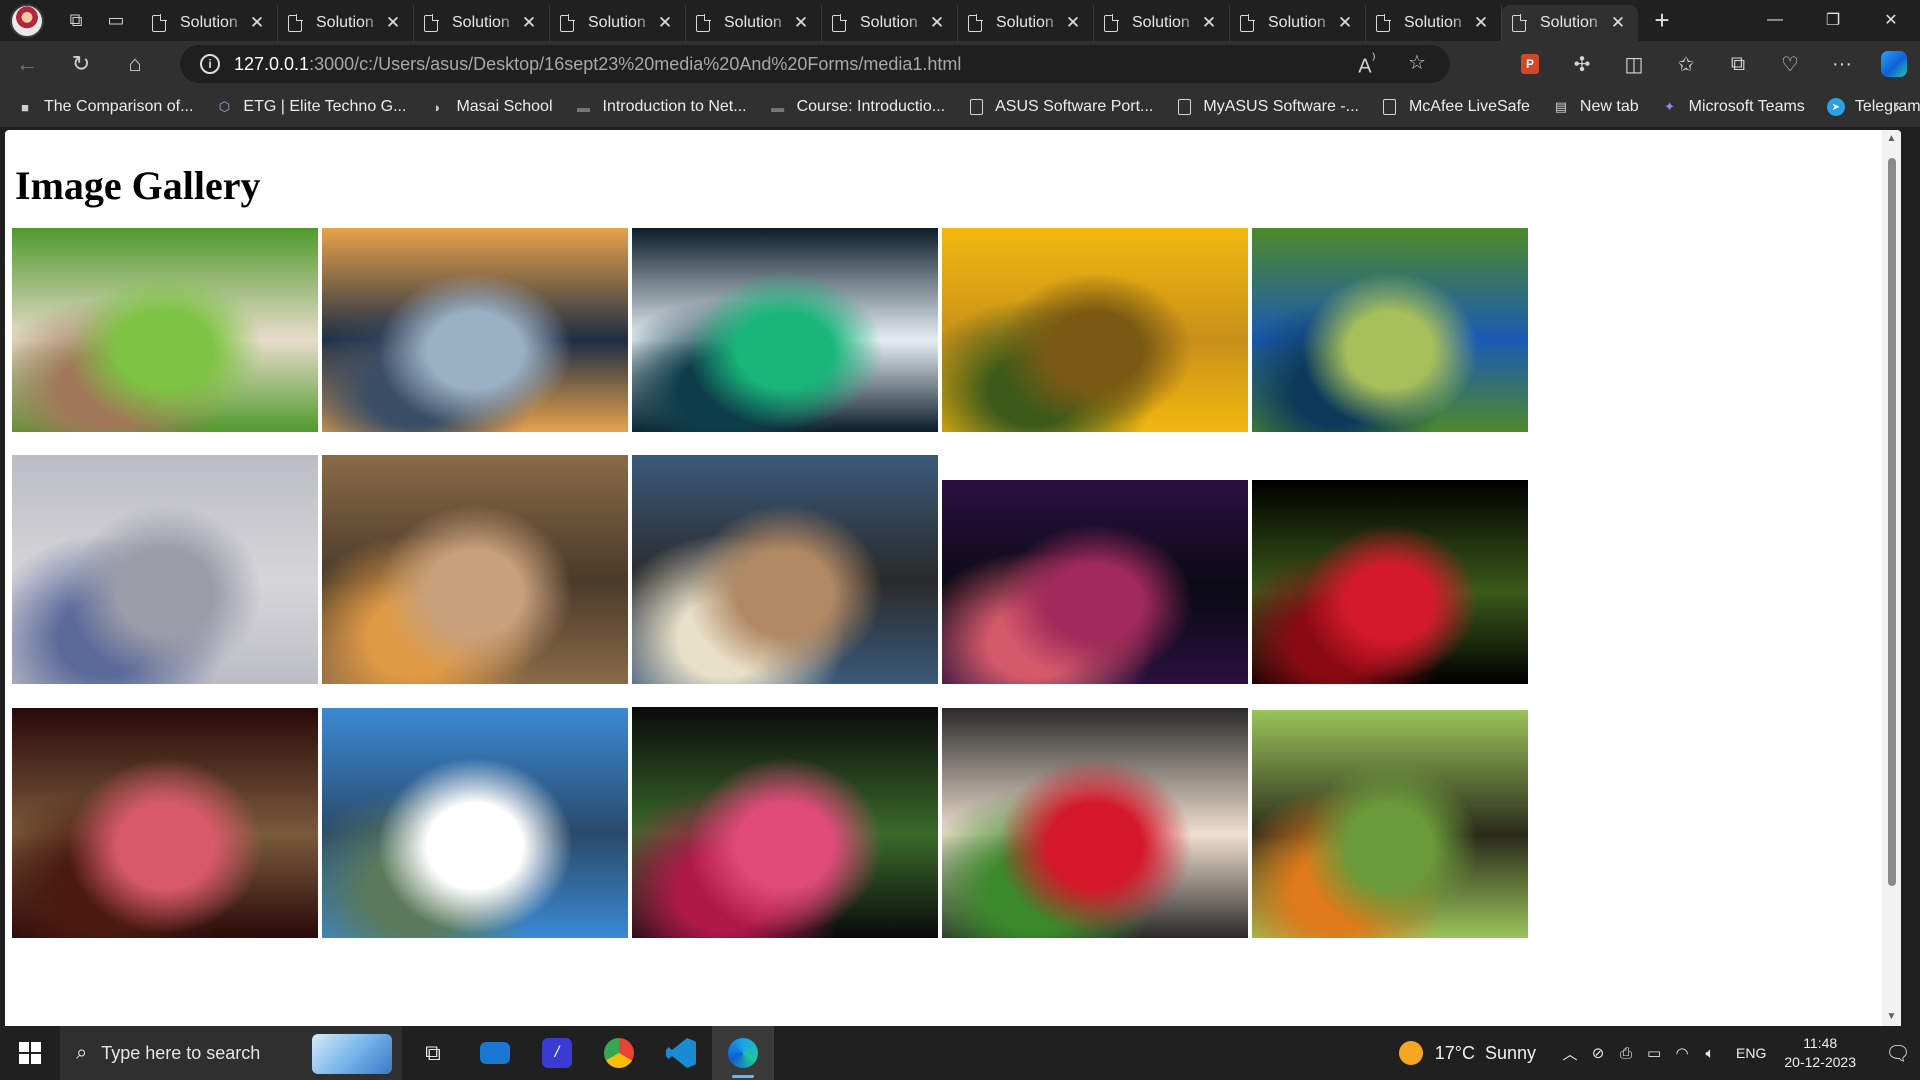 The width and height of the screenshot is (1920, 1080). Describe the element at coordinates (76, 21) in the screenshot. I see `workspaces-icon: ⧉` at that location.